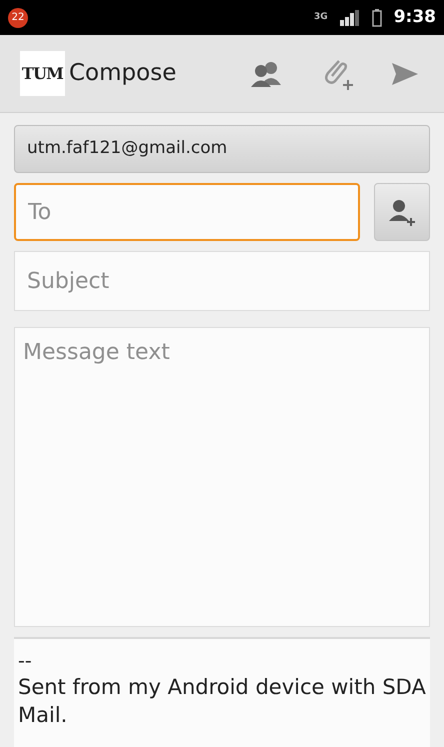  Describe the element at coordinates (377, 17) in the screenshot. I see `battery-icon` at that location.